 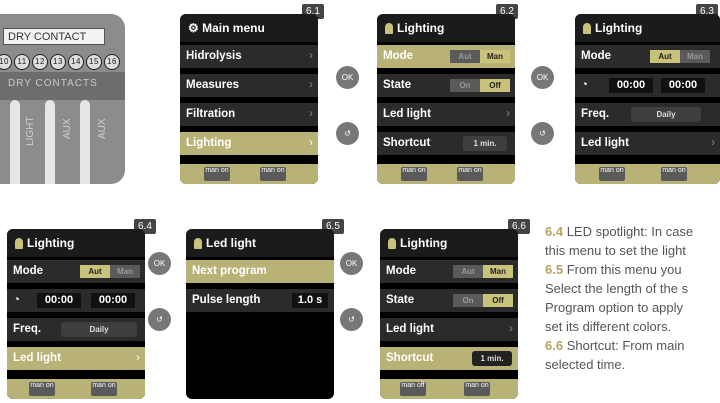 What do you see at coordinates (468, 300) in the screenshot?
I see `state-on: On` at bounding box center [468, 300].